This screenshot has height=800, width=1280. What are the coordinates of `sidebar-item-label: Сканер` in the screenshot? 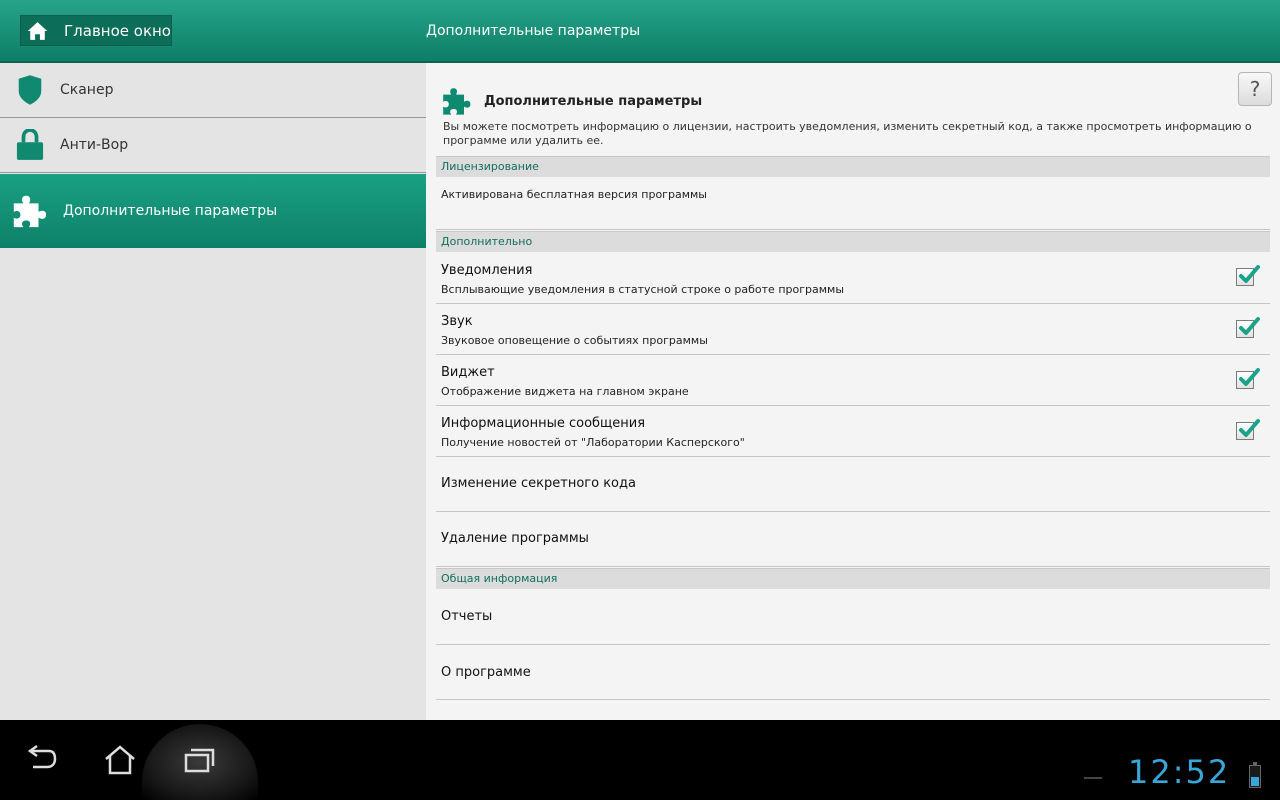 It's located at (87, 90).